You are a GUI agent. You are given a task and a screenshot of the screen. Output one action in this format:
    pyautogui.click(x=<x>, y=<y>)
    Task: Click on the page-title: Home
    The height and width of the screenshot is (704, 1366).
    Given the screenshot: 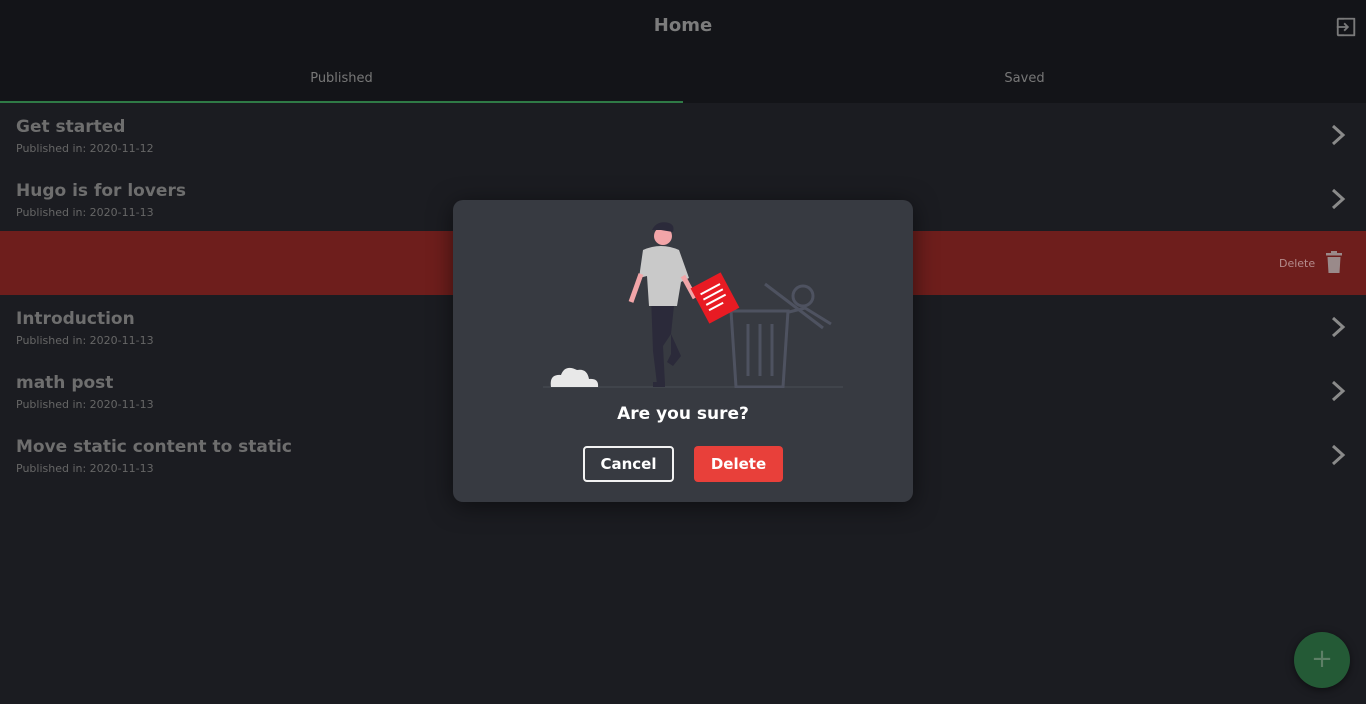 What is the action you would take?
    pyautogui.click(x=683, y=25)
    